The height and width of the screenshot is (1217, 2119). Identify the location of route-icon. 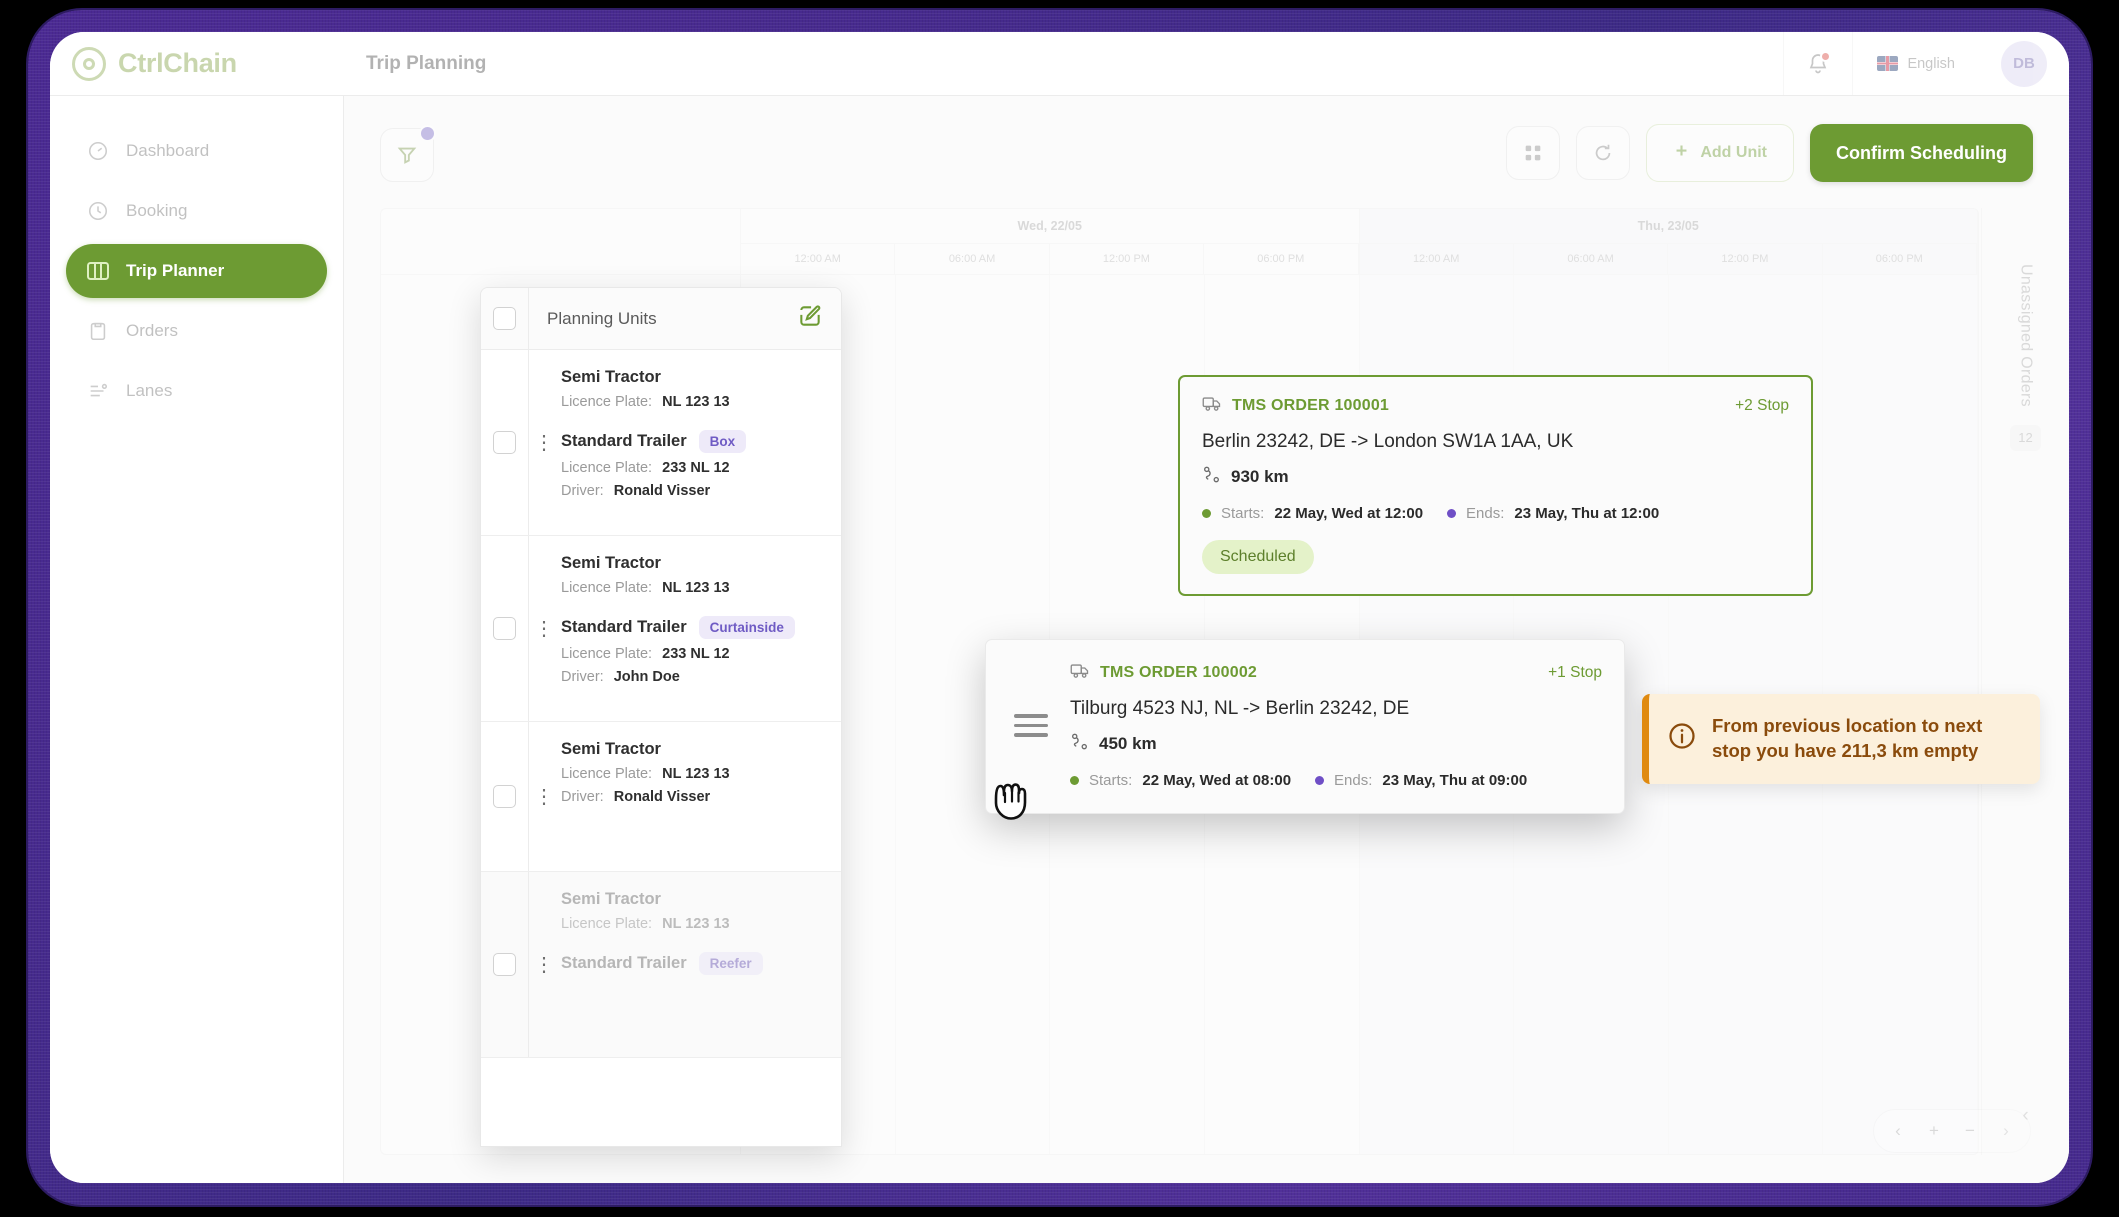
(1211, 477).